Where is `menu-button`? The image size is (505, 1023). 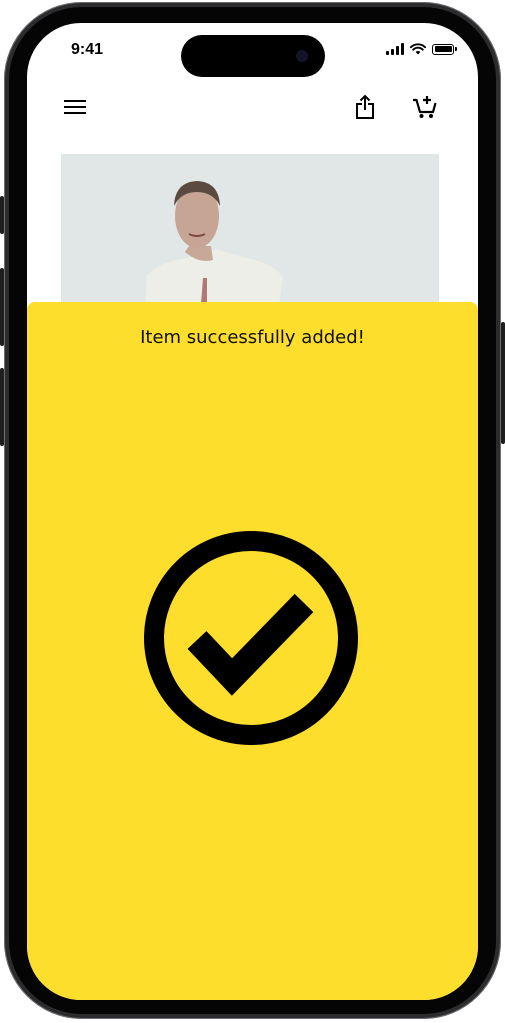
menu-button is located at coordinates (75, 107).